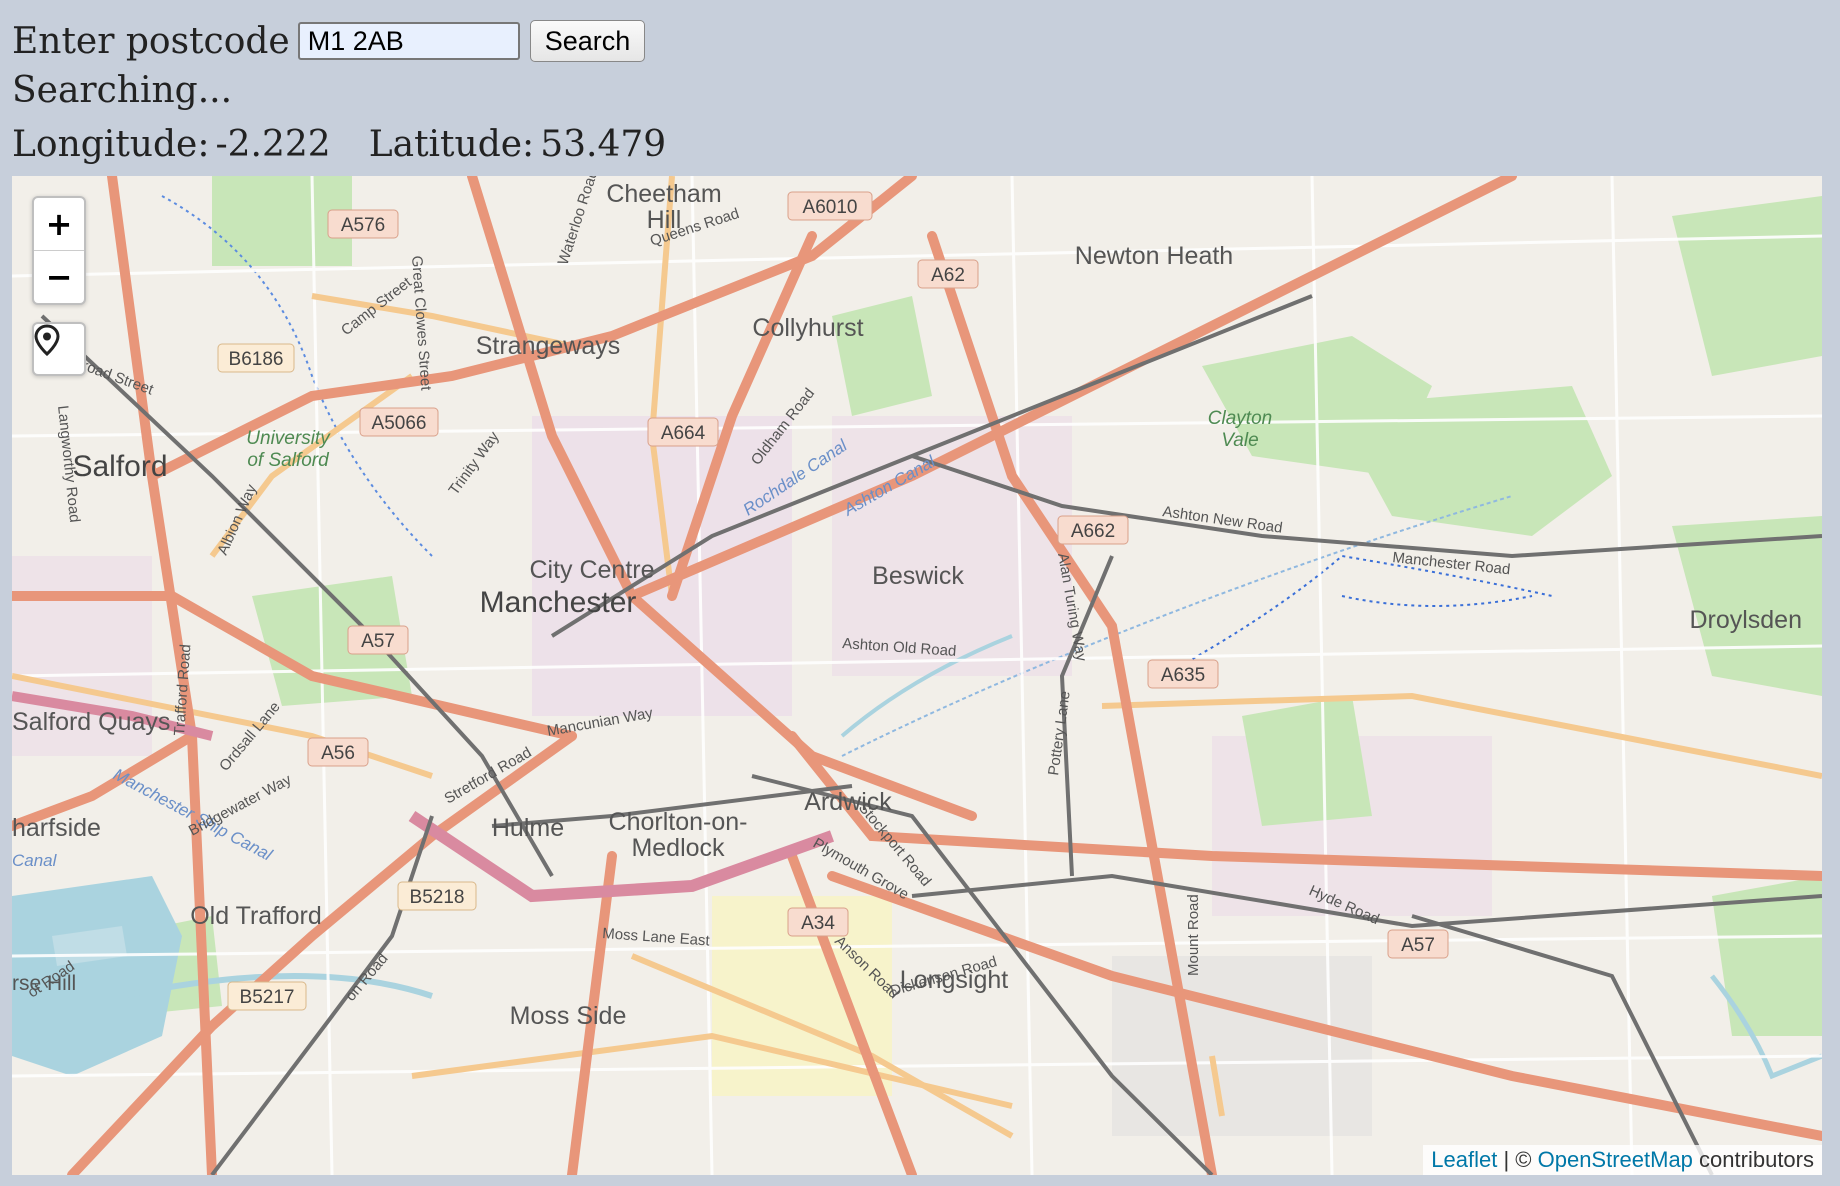  What do you see at coordinates (421, 323) in the screenshot?
I see `label-great-clowes-street: Great Clowes Street` at bounding box center [421, 323].